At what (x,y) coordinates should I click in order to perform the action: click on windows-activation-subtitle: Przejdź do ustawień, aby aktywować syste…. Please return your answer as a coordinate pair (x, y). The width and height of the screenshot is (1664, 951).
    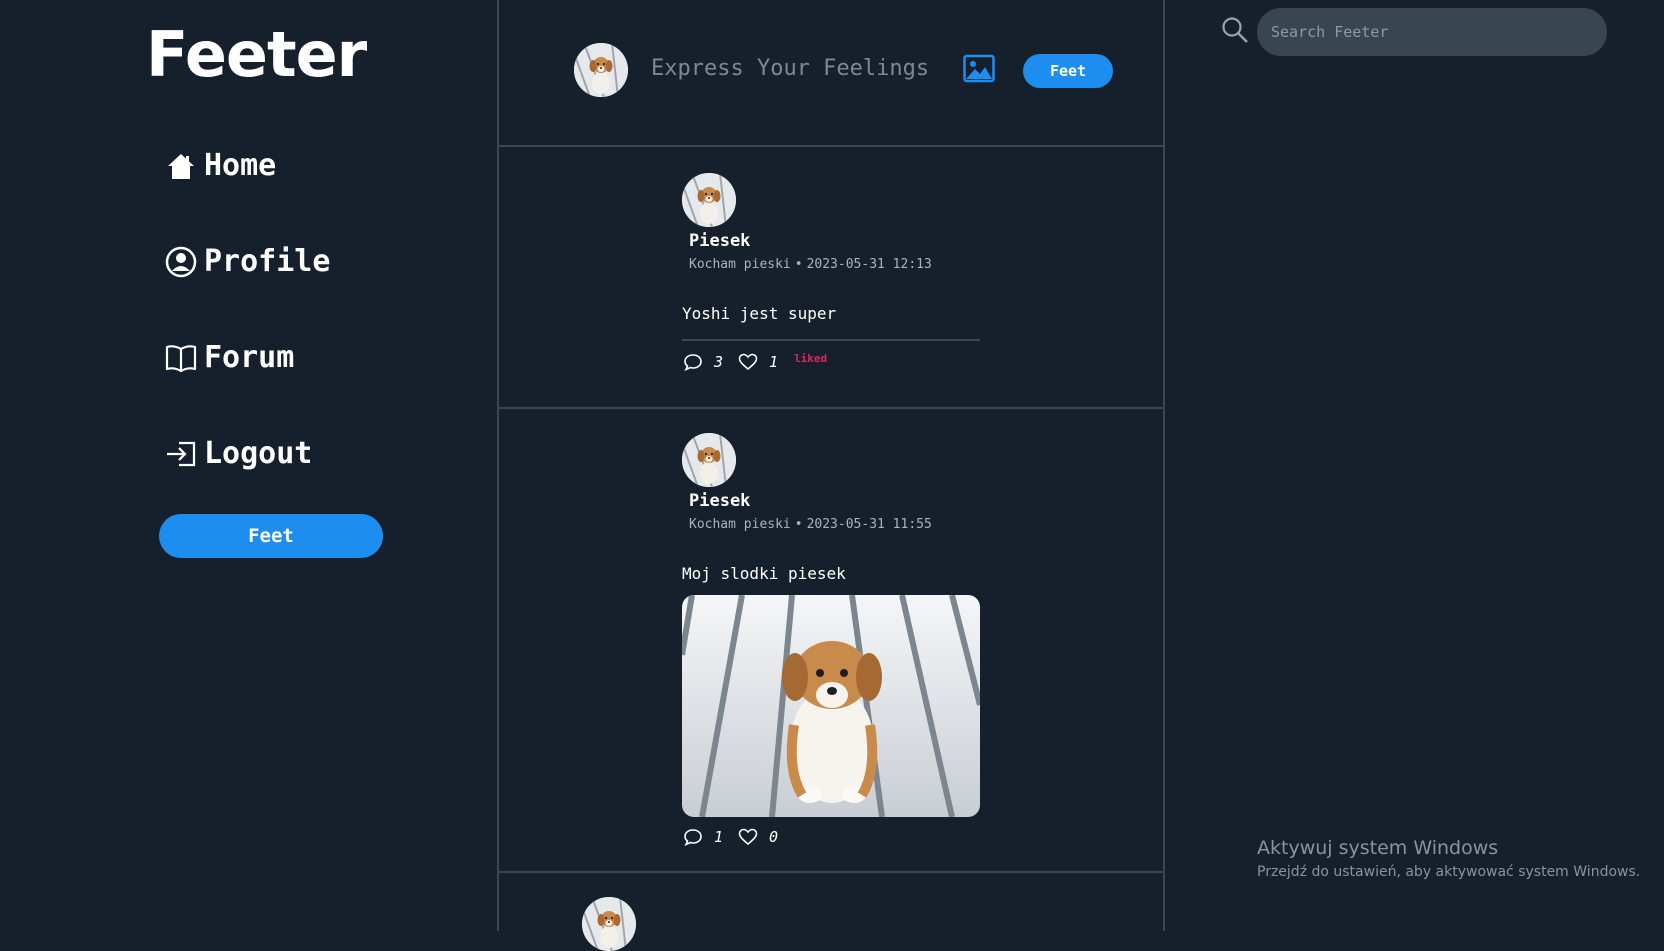
    Looking at the image, I should click on (1449, 872).